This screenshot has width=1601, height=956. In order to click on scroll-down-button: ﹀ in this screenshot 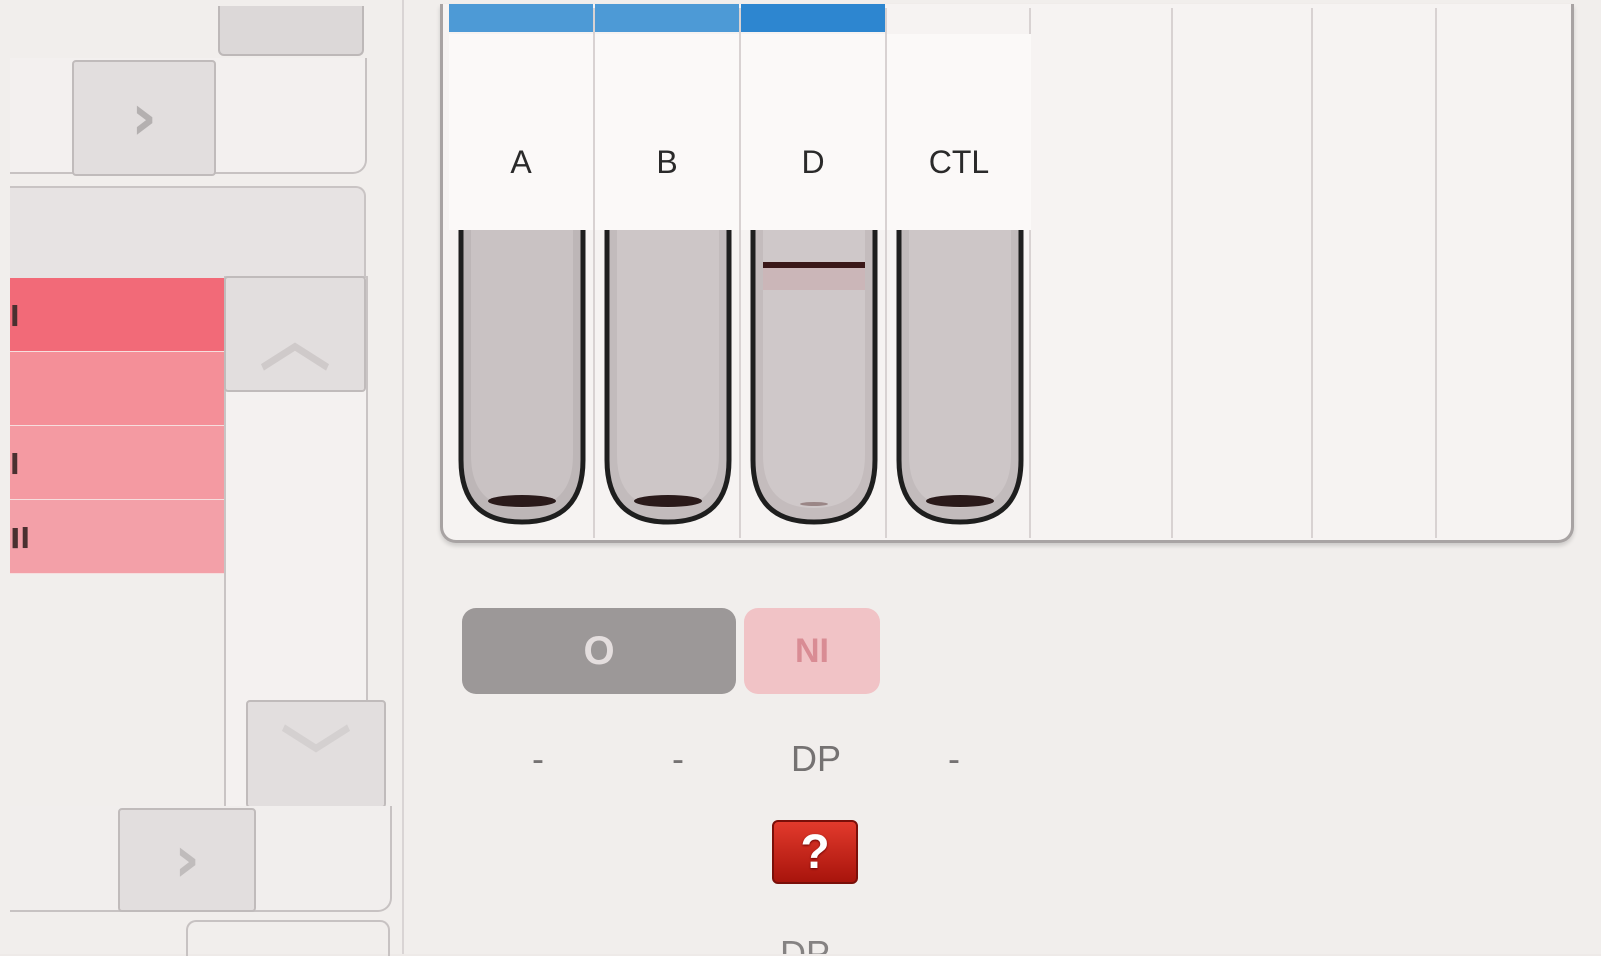, I will do `click(316, 754)`.